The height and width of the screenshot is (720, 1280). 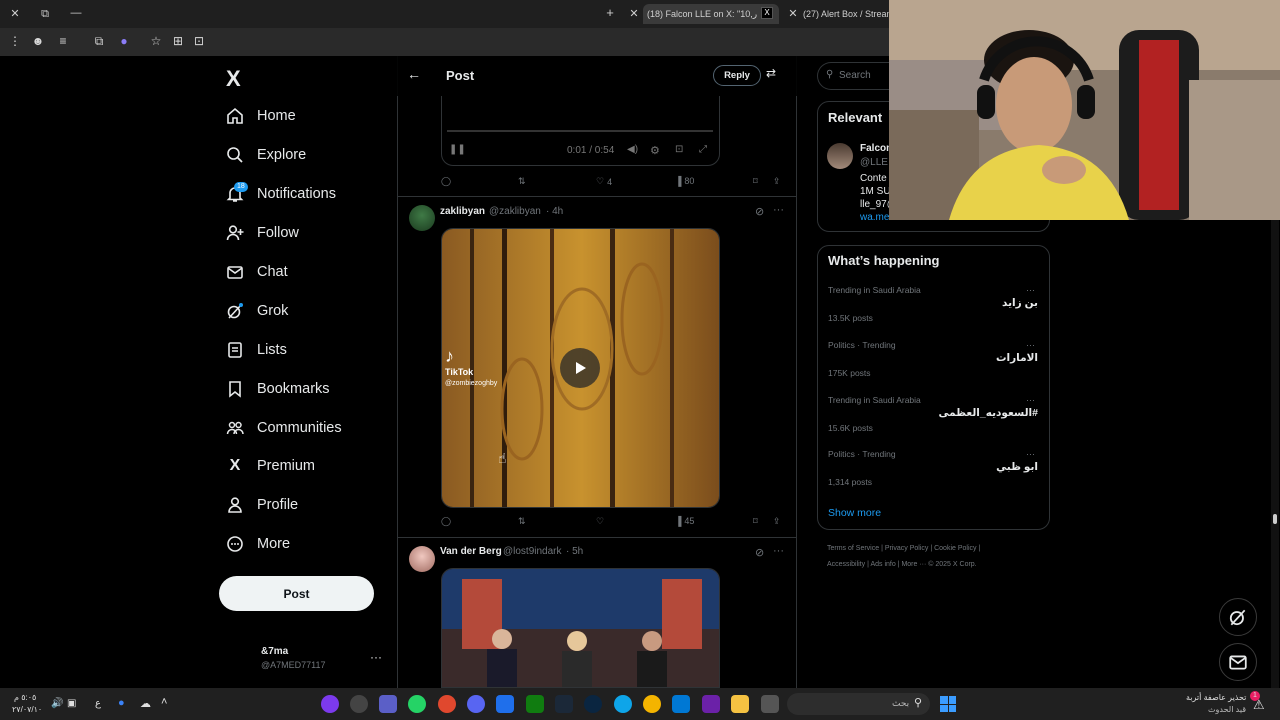 I want to click on nav-item-home: Home, so click(x=261, y=116).